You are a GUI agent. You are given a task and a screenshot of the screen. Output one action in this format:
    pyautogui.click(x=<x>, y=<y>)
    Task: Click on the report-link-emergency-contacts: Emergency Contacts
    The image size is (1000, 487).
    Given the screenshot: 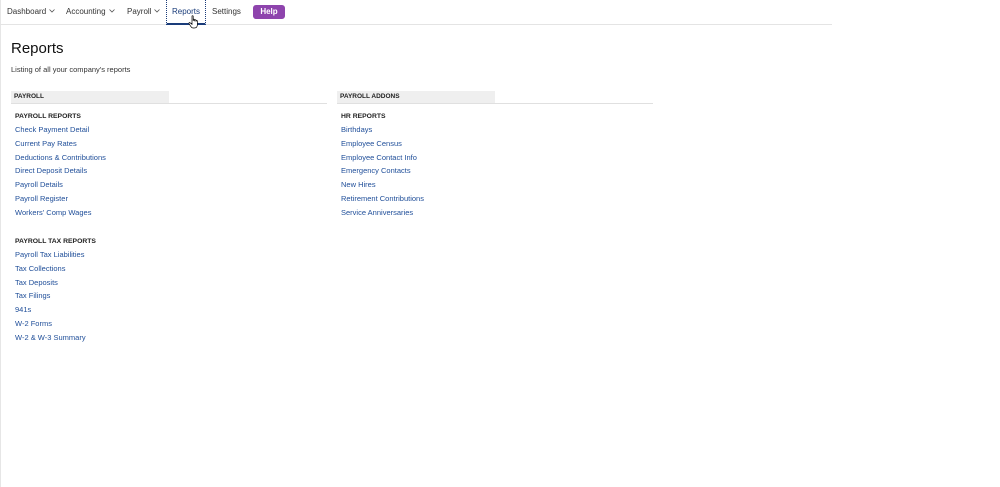 What is the action you would take?
    pyautogui.click(x=382, y=171)
    